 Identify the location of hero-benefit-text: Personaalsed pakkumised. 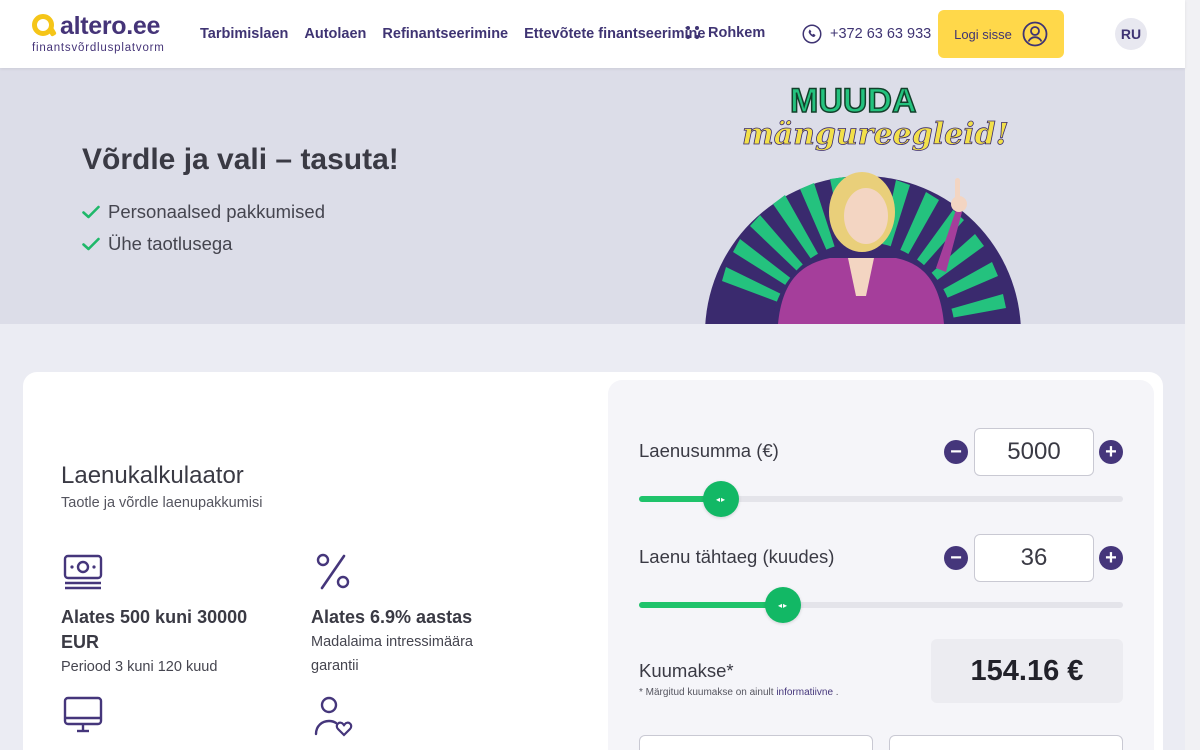
(216, 211).